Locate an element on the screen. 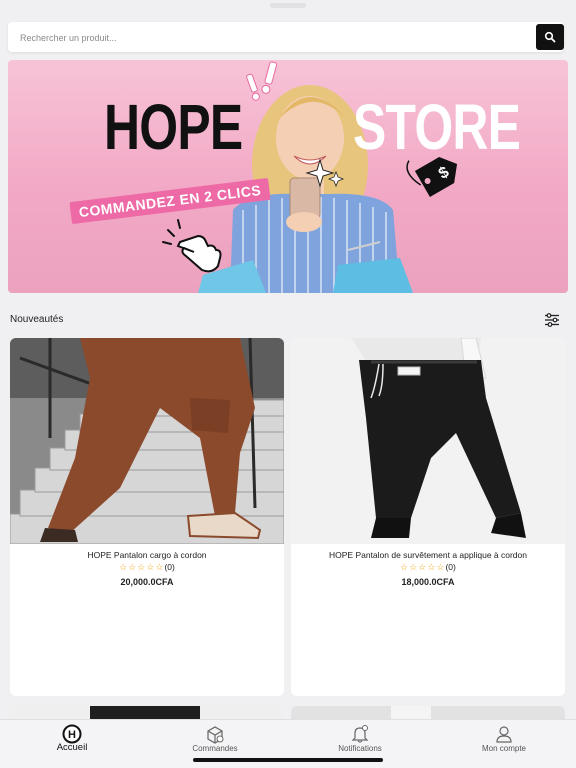 This screenshot has width=576, height=768. tab-accueil: H Accueil is located at coordinates (72, 744).